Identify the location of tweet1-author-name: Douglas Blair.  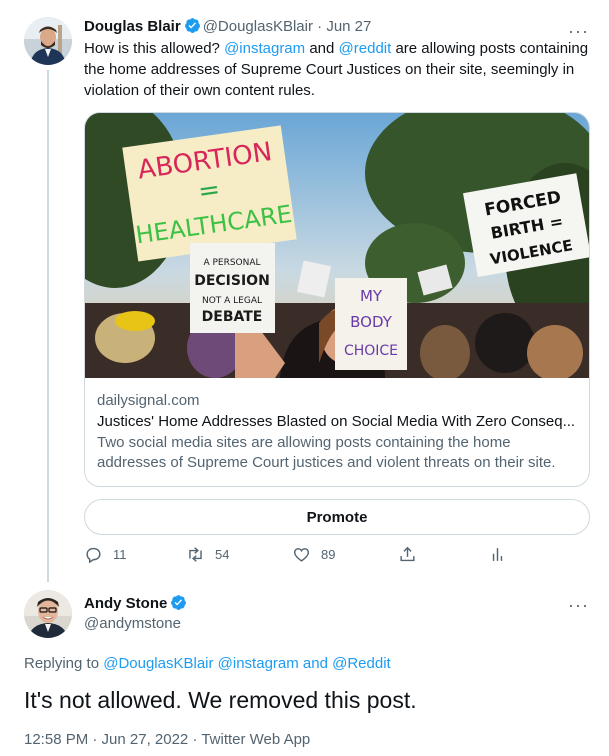
(132, 26).